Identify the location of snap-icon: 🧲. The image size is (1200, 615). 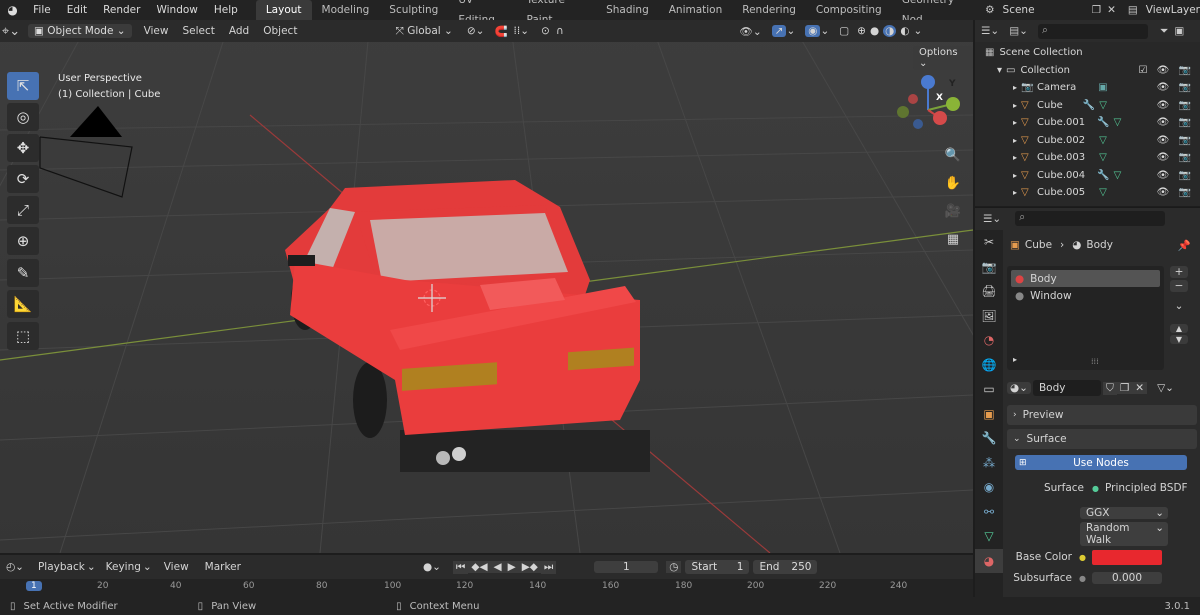
(500, 31).